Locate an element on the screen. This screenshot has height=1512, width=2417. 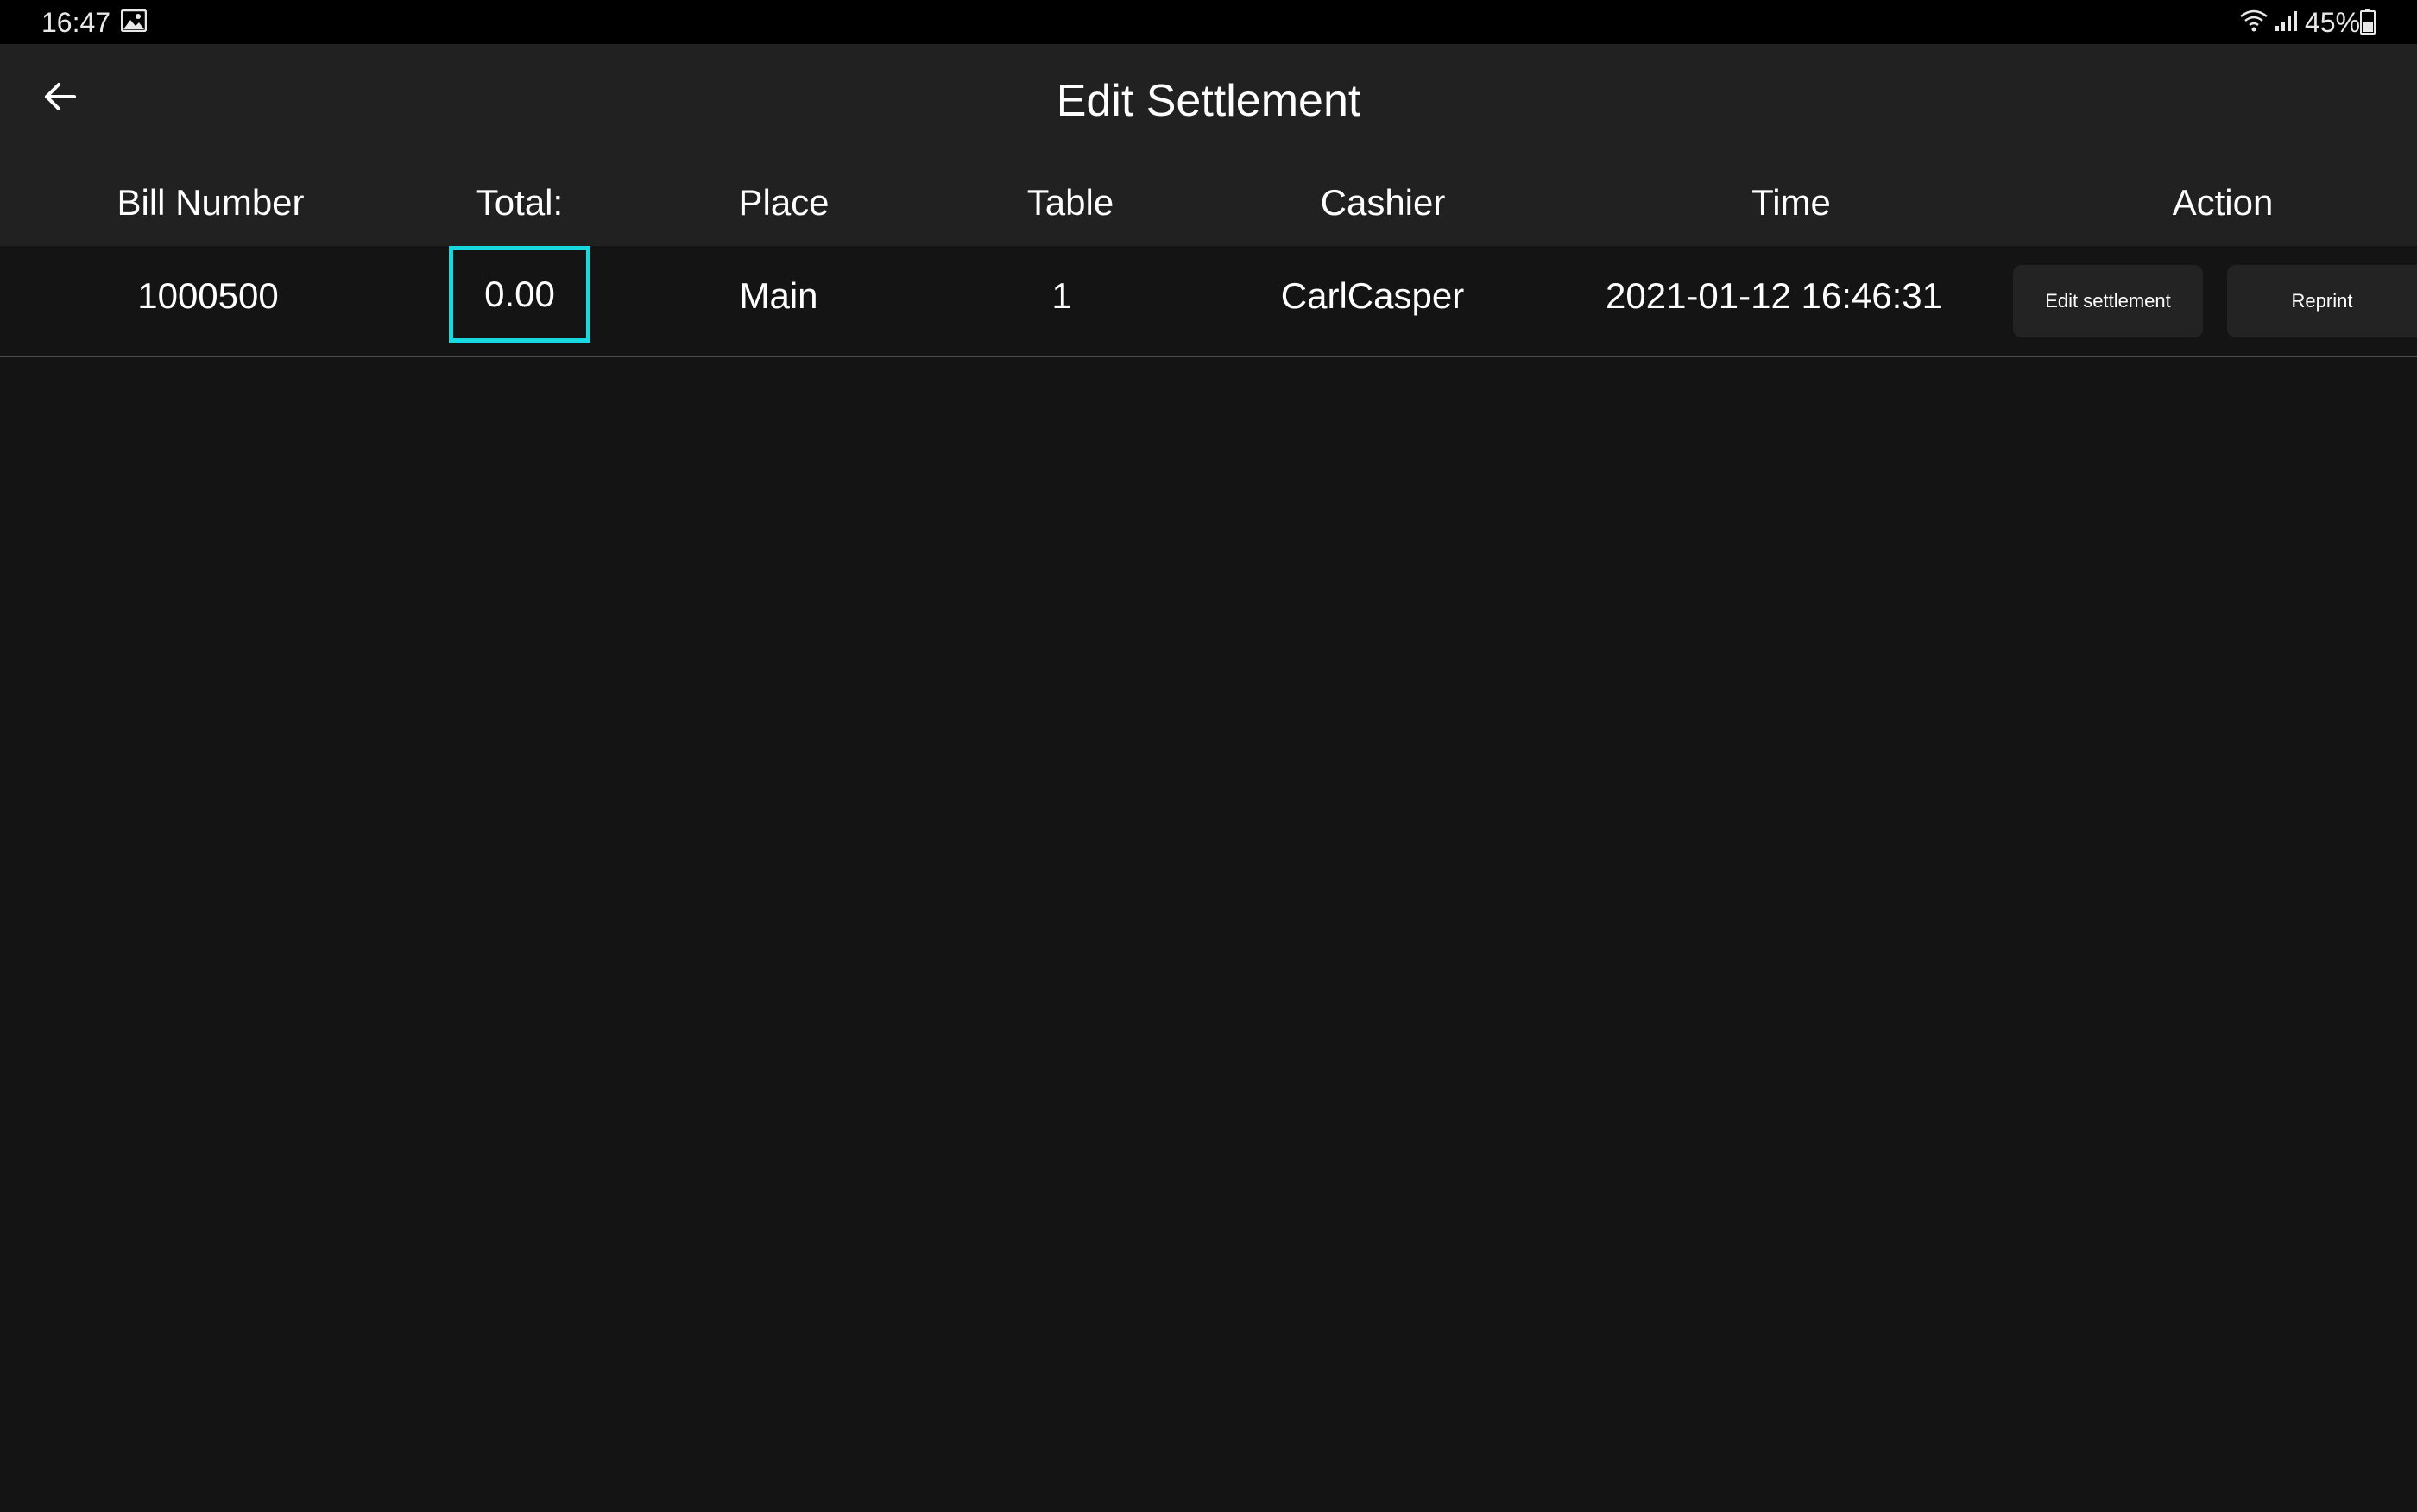
battery-percentage: 45% is located at coordinates (2333, 22).